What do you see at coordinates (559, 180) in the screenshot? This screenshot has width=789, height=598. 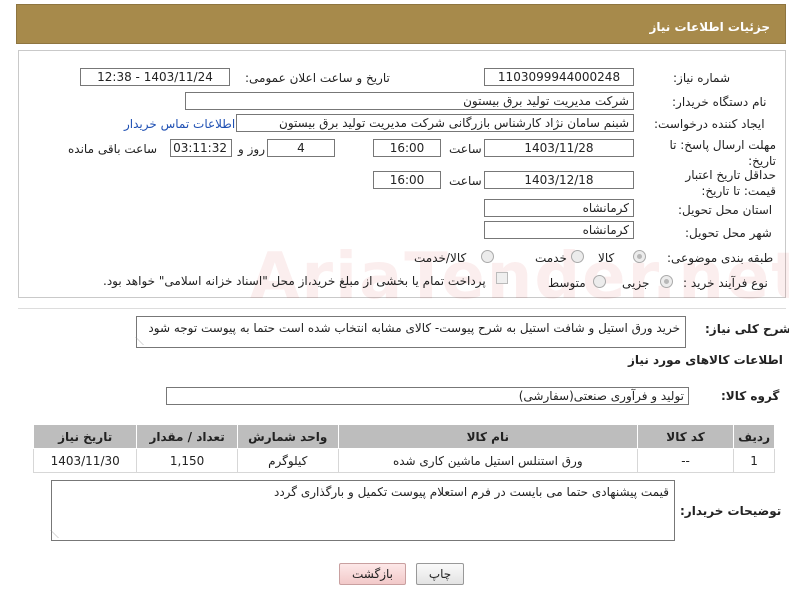 I see `validity-date-field: 1403/12/18` at bounding box center [559, 180].